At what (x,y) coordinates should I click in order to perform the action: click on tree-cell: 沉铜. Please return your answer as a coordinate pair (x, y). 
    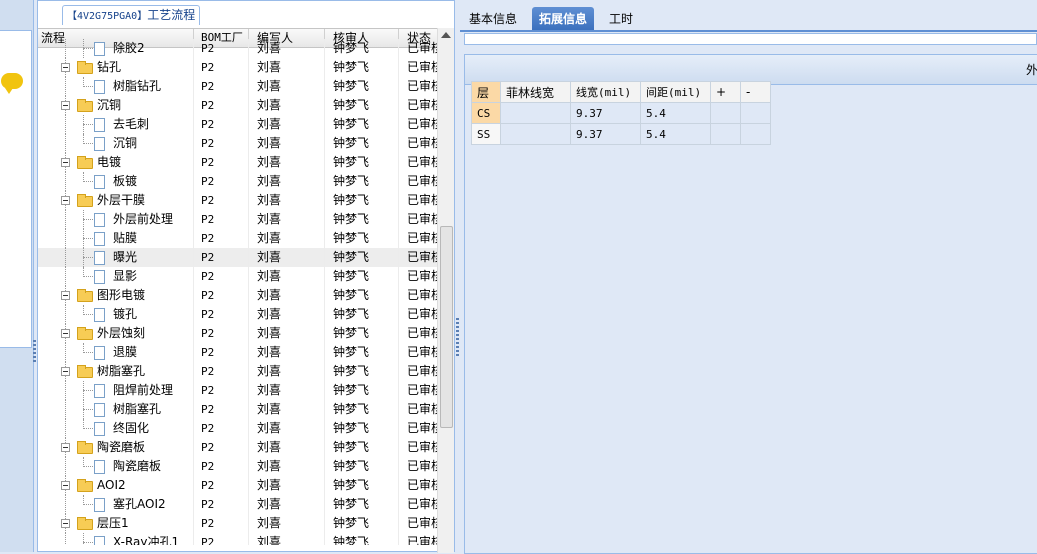
    Looking at the image, I should click on (116, 105).